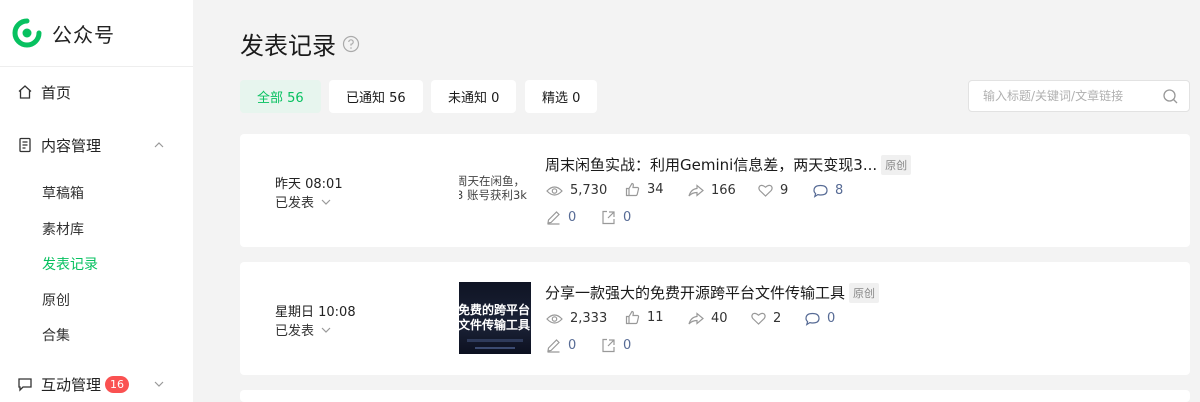  What do you see at coordinates (71, 384) in the screenshot?
I see `sidebar-item-label: 互动管理` at bounding box center [71, 384].